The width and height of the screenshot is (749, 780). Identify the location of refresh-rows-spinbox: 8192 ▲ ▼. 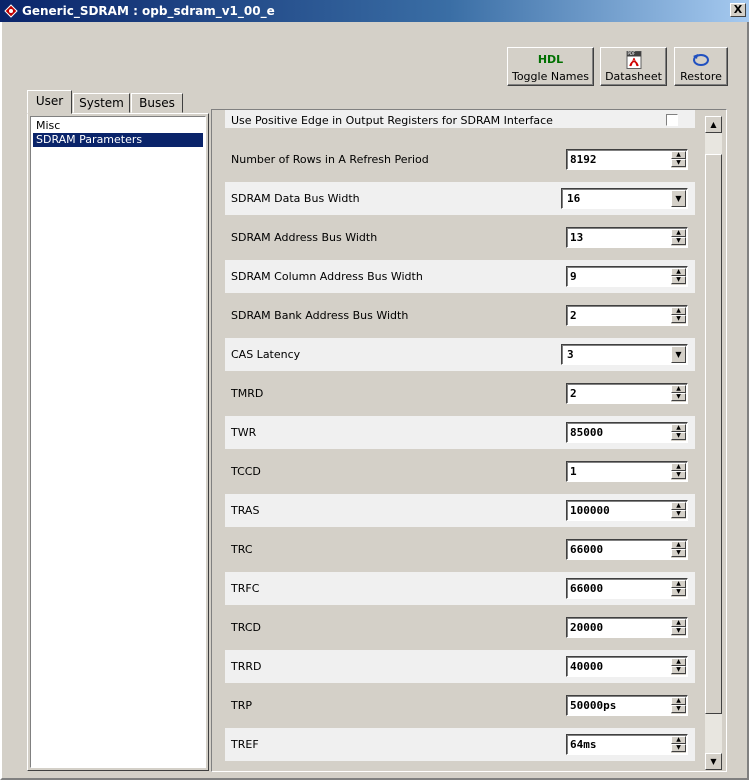
(627, 159).